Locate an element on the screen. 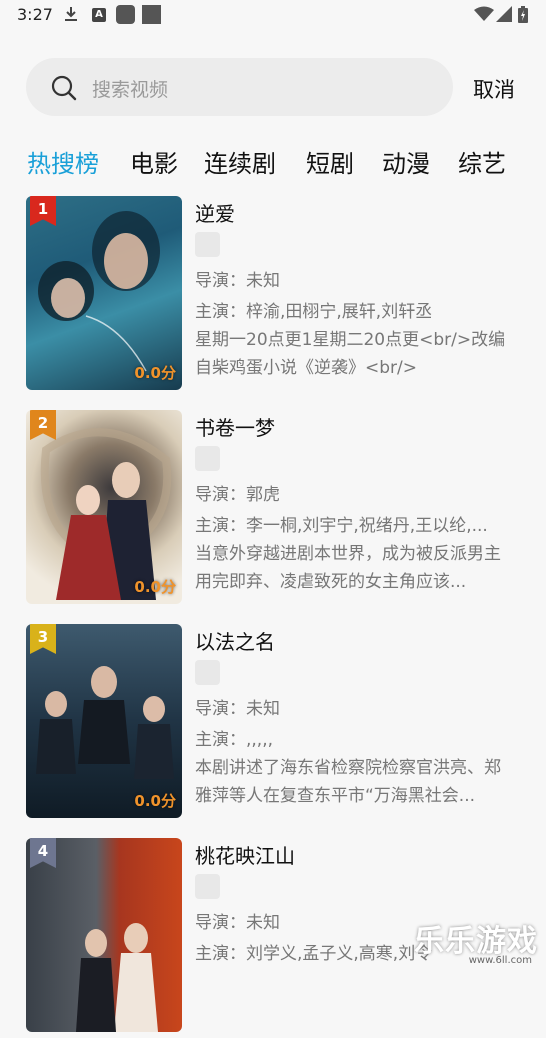 This screenshot has height=1038, width=546. poster-image: 3 0.0分 is located at coordinates (104, 721).